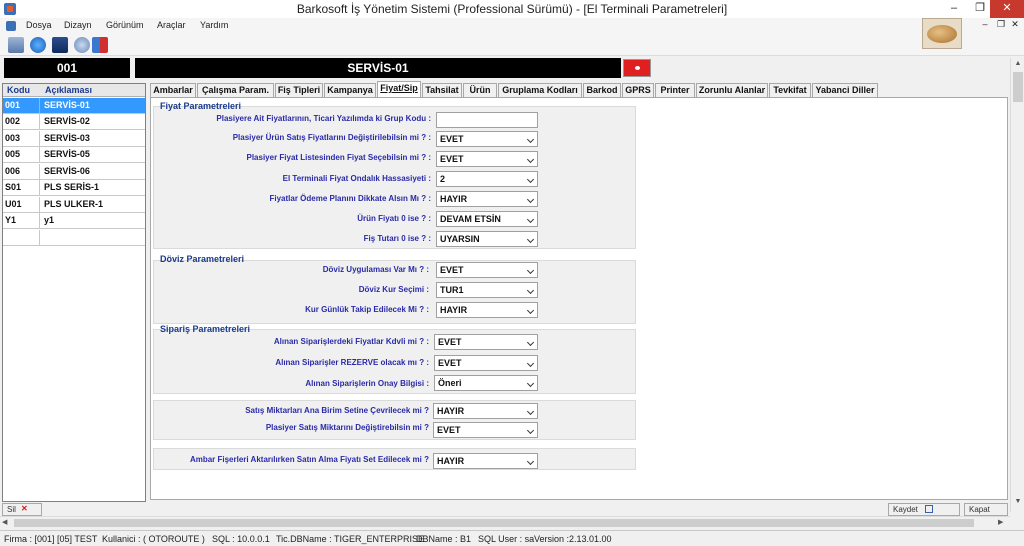  What do you see at coordinates (924, 509) in the screenshot?
I see `save-button: Kaydet` at bounding box center [924, 509].